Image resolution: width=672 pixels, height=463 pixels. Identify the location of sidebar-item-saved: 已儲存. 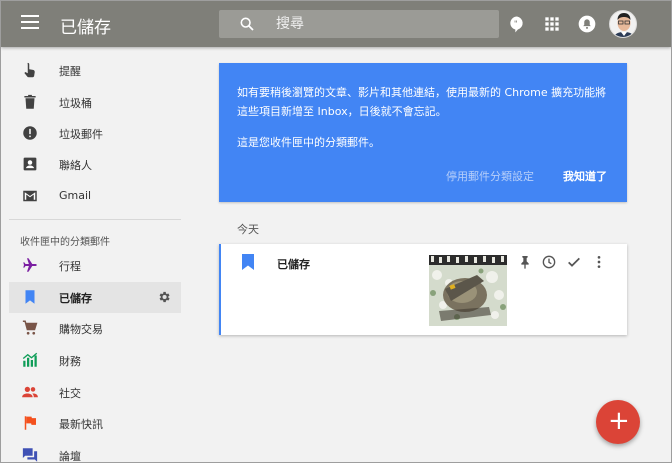
(95, 297).